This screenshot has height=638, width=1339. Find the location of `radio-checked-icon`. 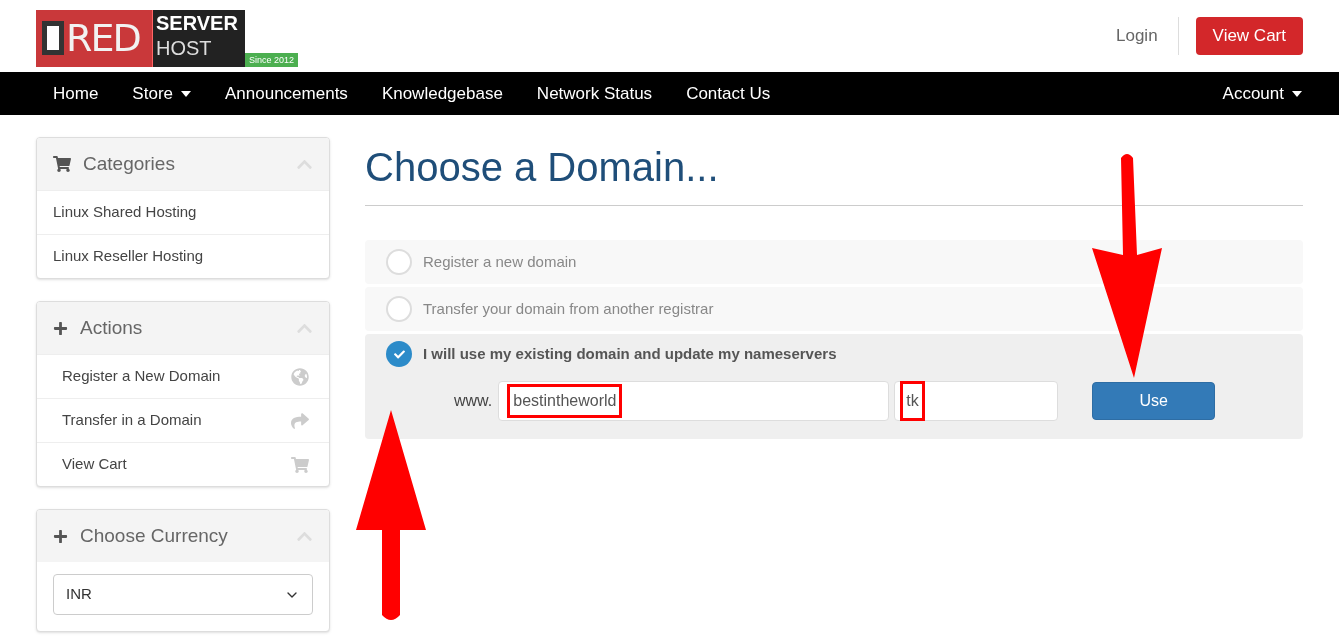

radio-checked-icon is located at coordinates (399, 354).